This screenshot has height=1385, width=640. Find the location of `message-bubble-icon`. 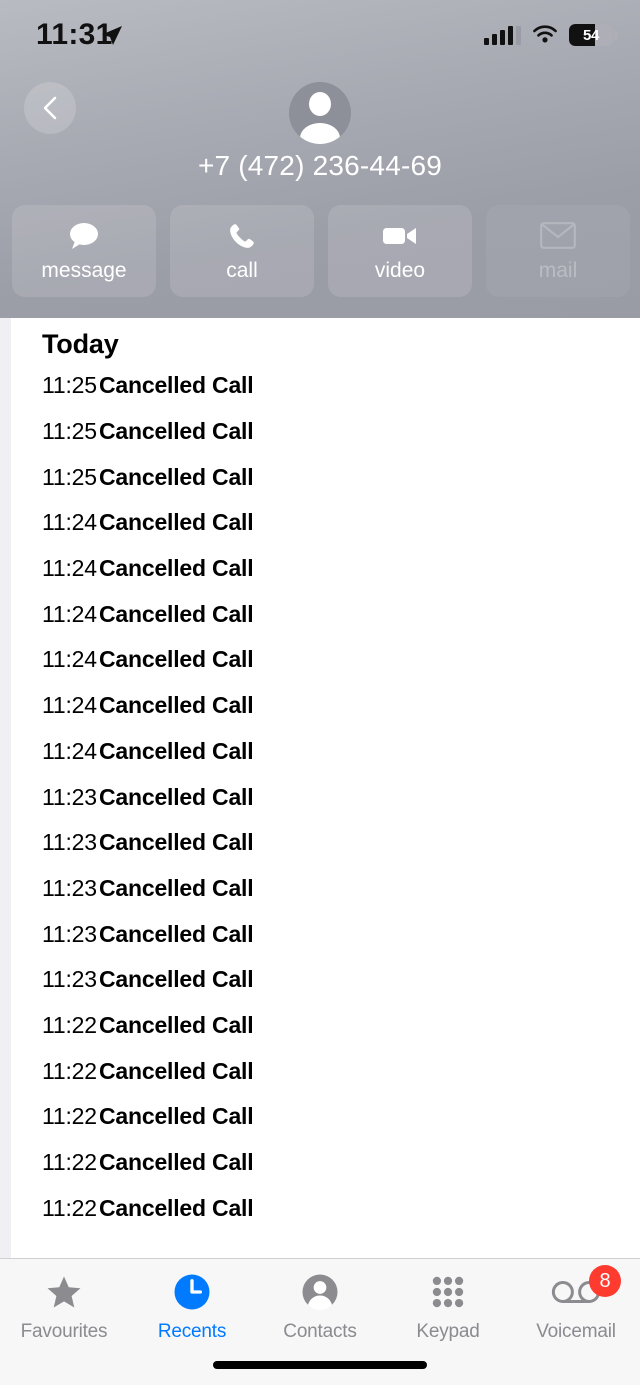

message-bubble-icon is located at coordinates (84, 236).